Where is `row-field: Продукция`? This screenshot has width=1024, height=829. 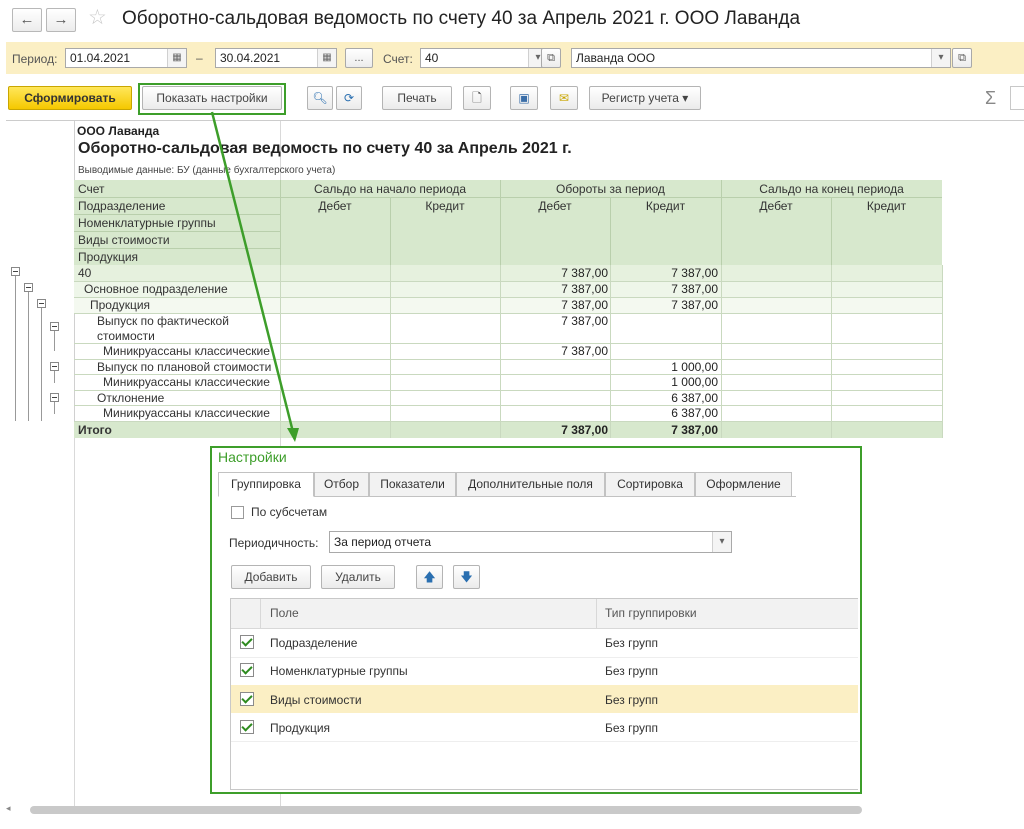 row-field: Продукция is located at coordinates (300, 728).